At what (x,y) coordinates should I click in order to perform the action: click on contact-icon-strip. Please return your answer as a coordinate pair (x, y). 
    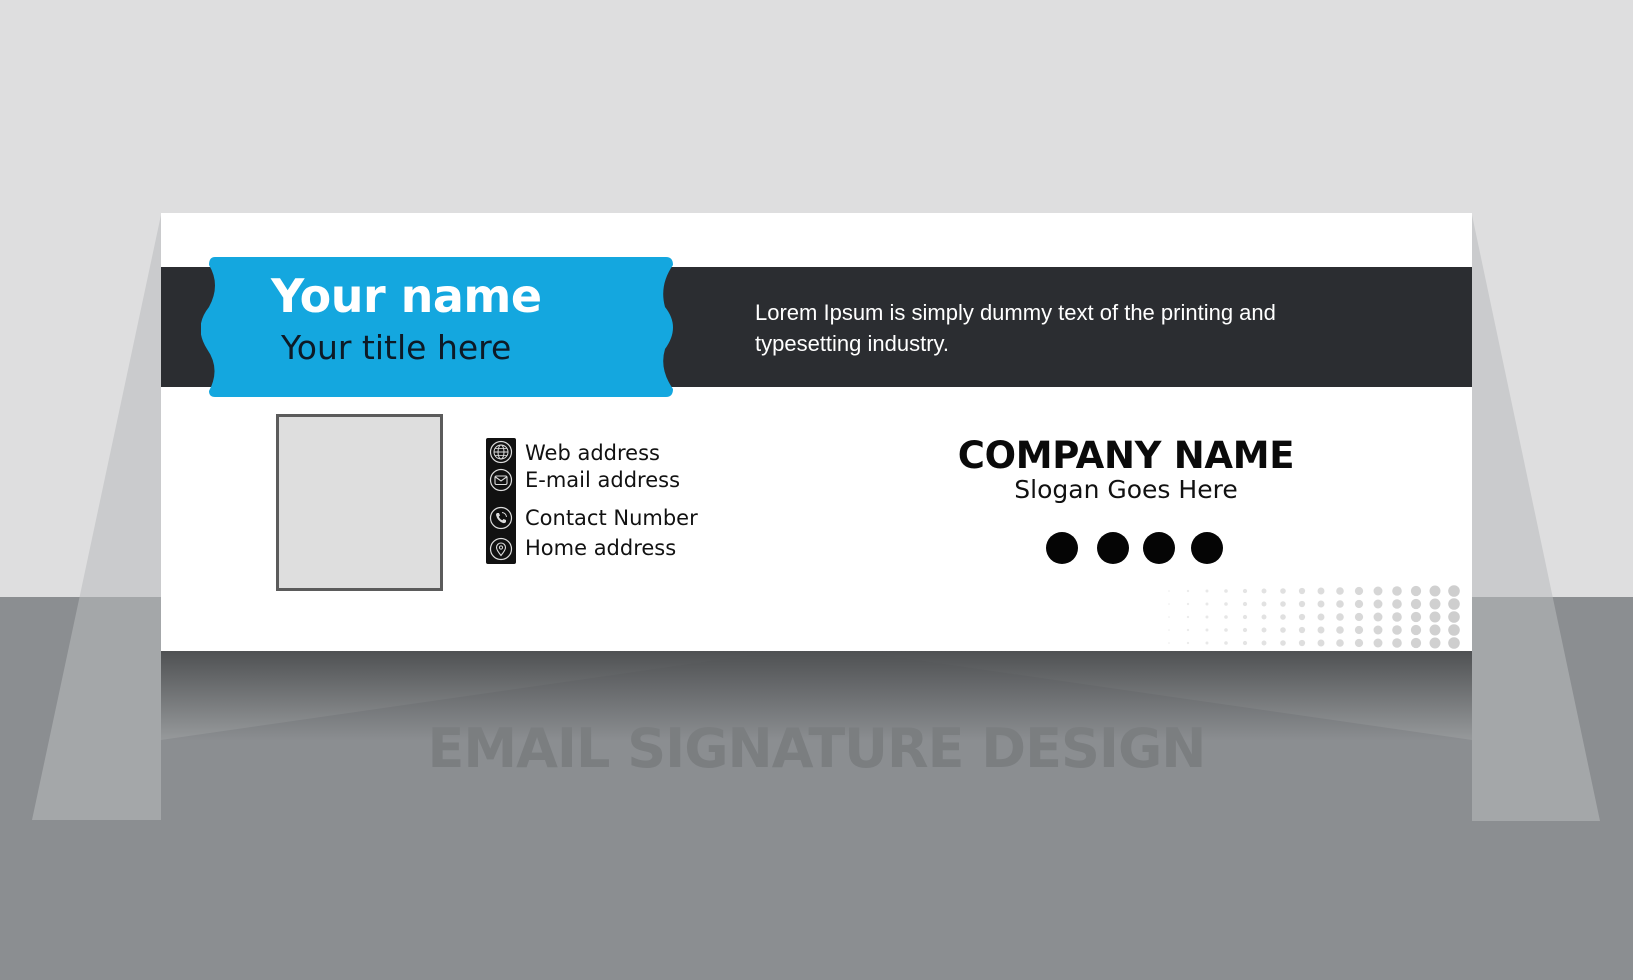
    Looking at the image, I should click on (501, 501).